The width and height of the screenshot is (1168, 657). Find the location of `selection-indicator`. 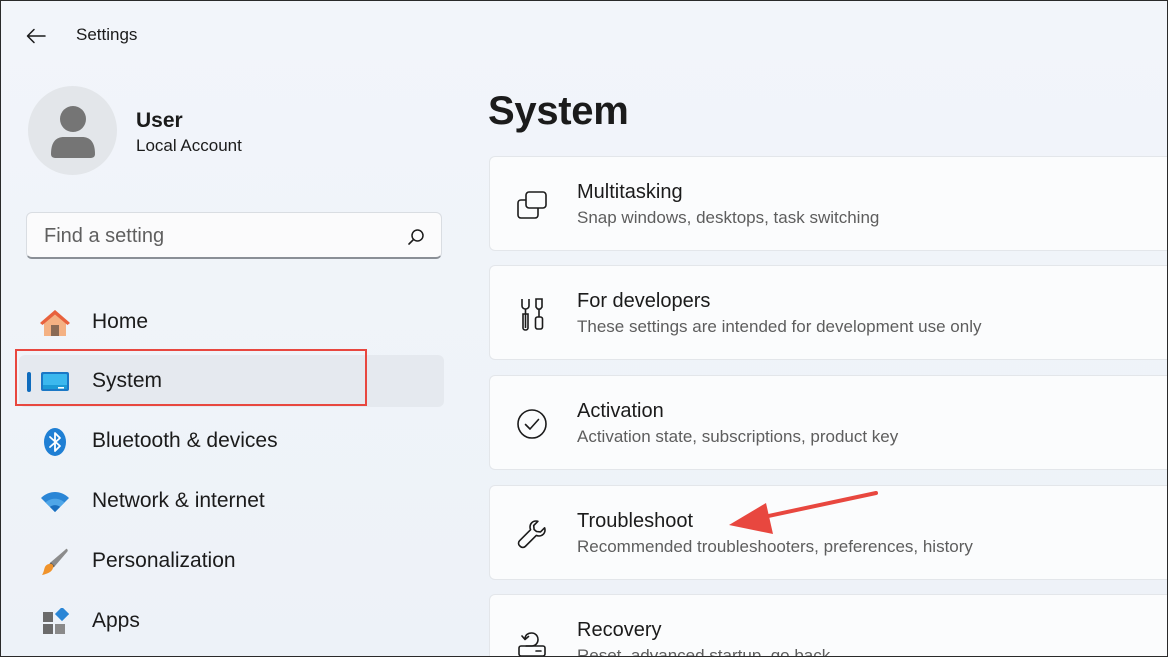

selection-indicator is located at coordinates (29, 382).